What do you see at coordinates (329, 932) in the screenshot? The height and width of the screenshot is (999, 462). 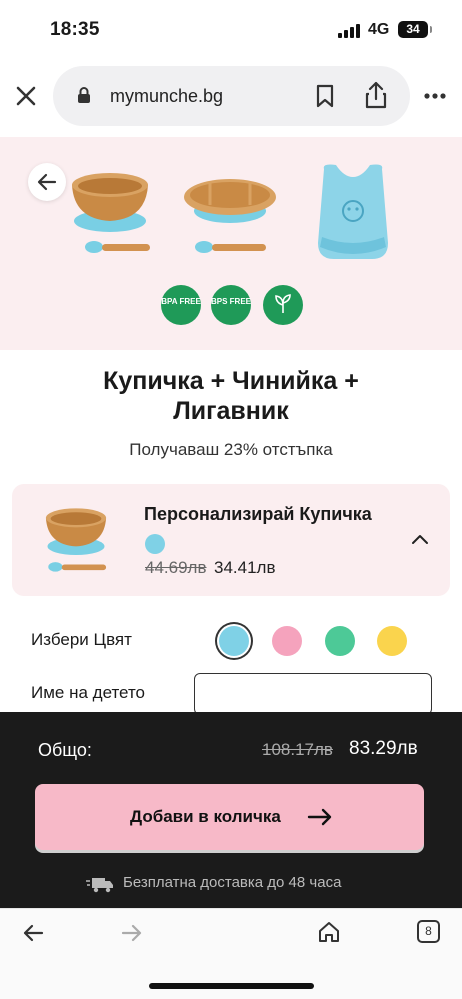 I see `home-icon` at bounding box center [329, 932].